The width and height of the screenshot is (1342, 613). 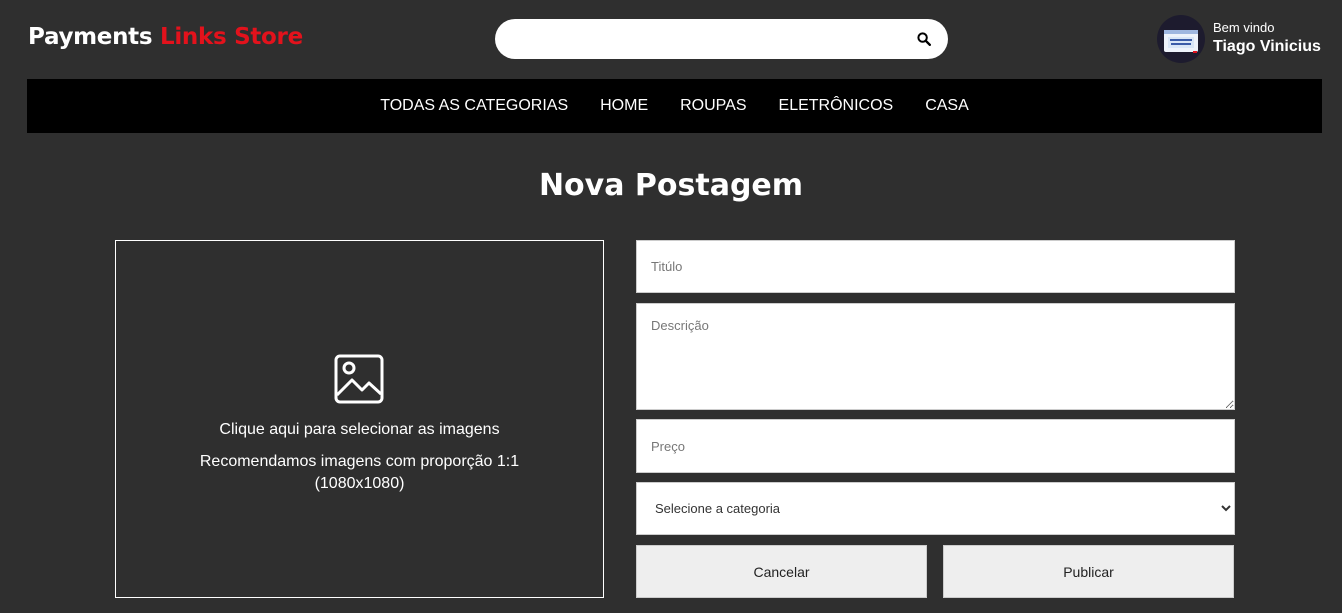 I want to click on logo-text-primary: Payments, so click(x=94, y=37).